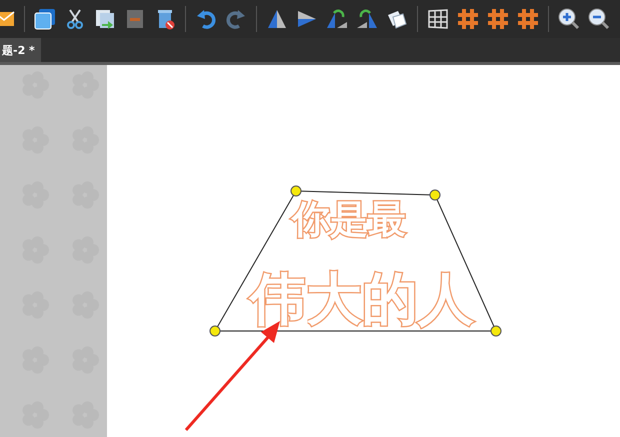 This screenshot has width=620, height=437. I want to click on rotate-left-icon, so click(337, 19).